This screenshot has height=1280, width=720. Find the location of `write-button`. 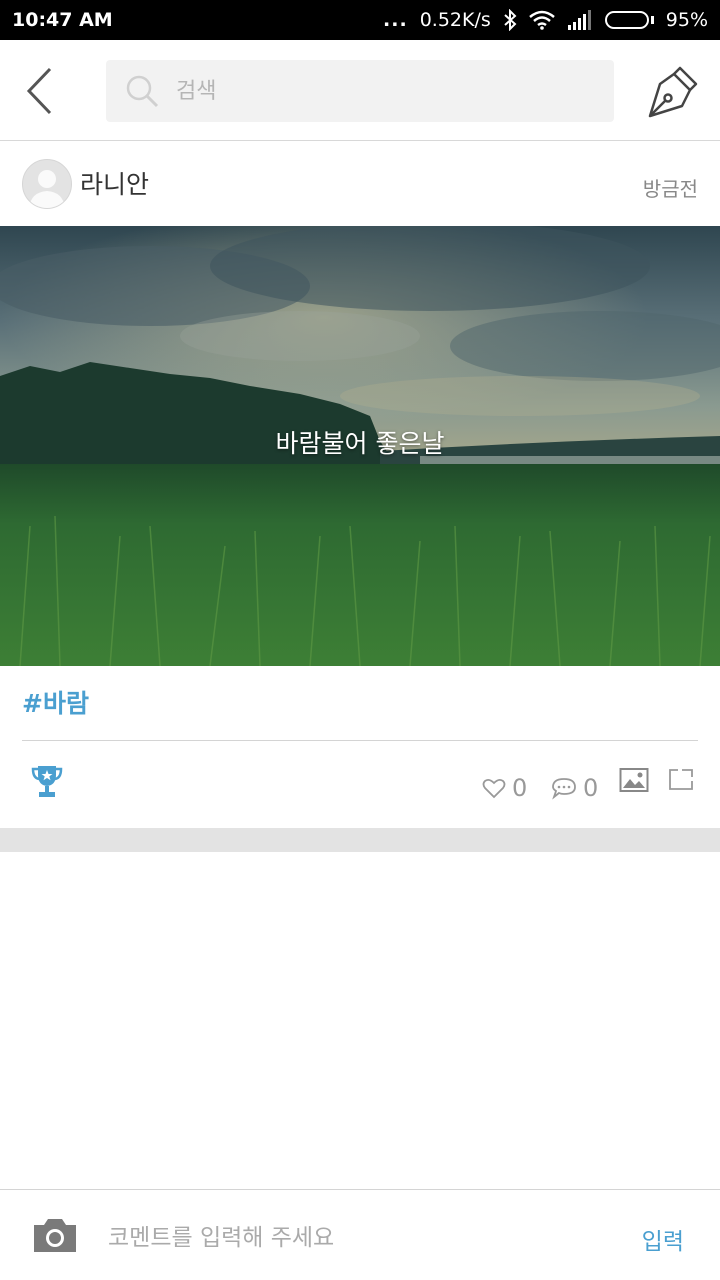

write-button is located at coordinates (674, 91).